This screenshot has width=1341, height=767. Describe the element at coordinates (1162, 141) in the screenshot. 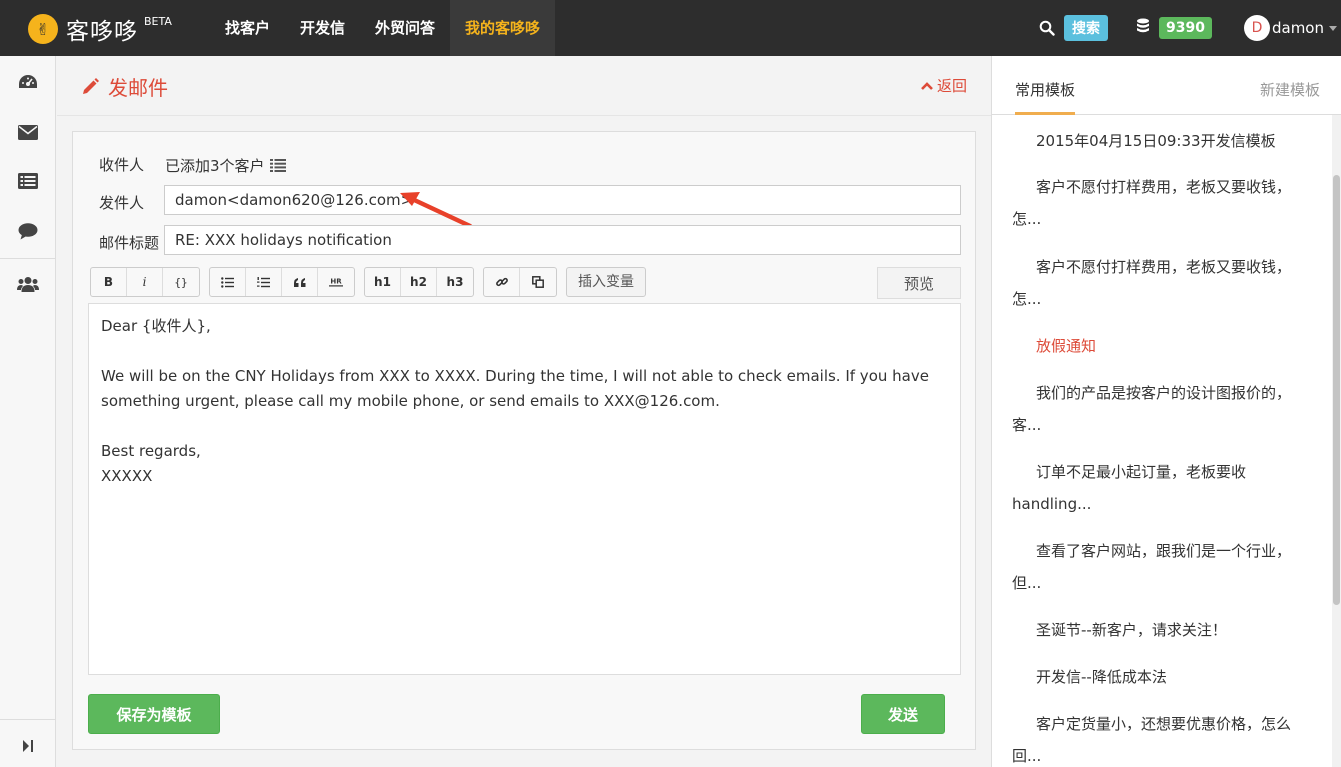

I see `template-item: 2015年04月15日09:33开发信模板` at that location.